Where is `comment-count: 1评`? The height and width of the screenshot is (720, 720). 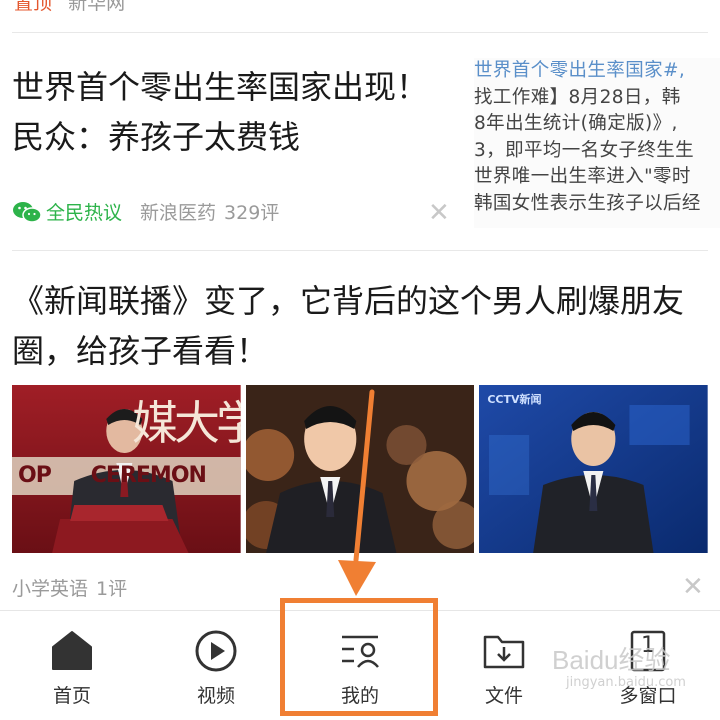
comment-count: 1评 is located at coordinates (112, 589).